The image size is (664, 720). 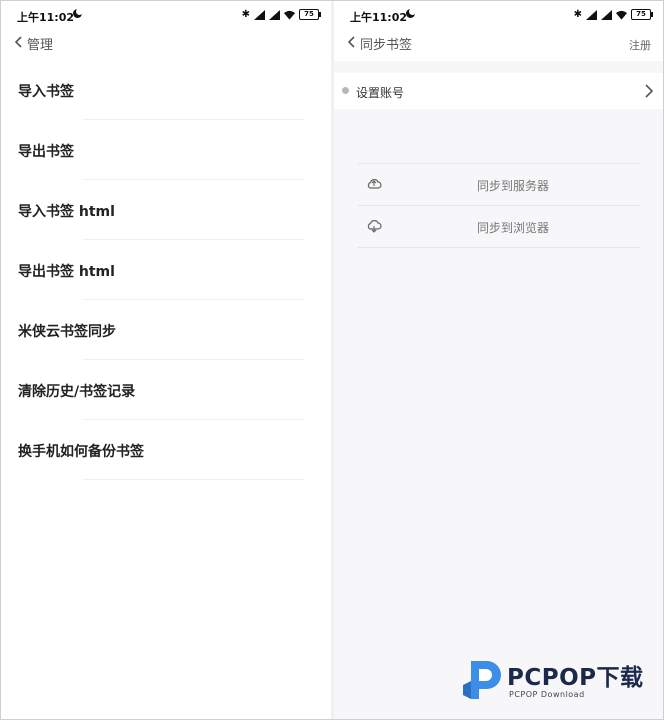 What do you see at coordinates (575, 678) in the screenshot?
I see `watermark-brand-text: PCPOP下载` at bounding box center [575, 678].